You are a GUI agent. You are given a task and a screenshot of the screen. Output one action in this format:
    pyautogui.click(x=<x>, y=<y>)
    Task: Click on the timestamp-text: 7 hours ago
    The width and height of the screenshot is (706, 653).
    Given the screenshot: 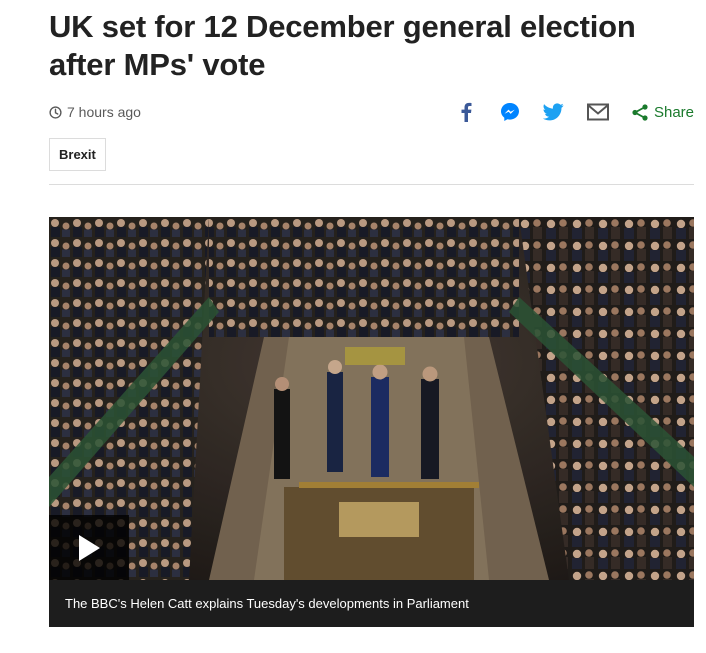 What is the action you would take?
    pyautogui.click(x=104, y=112)
    